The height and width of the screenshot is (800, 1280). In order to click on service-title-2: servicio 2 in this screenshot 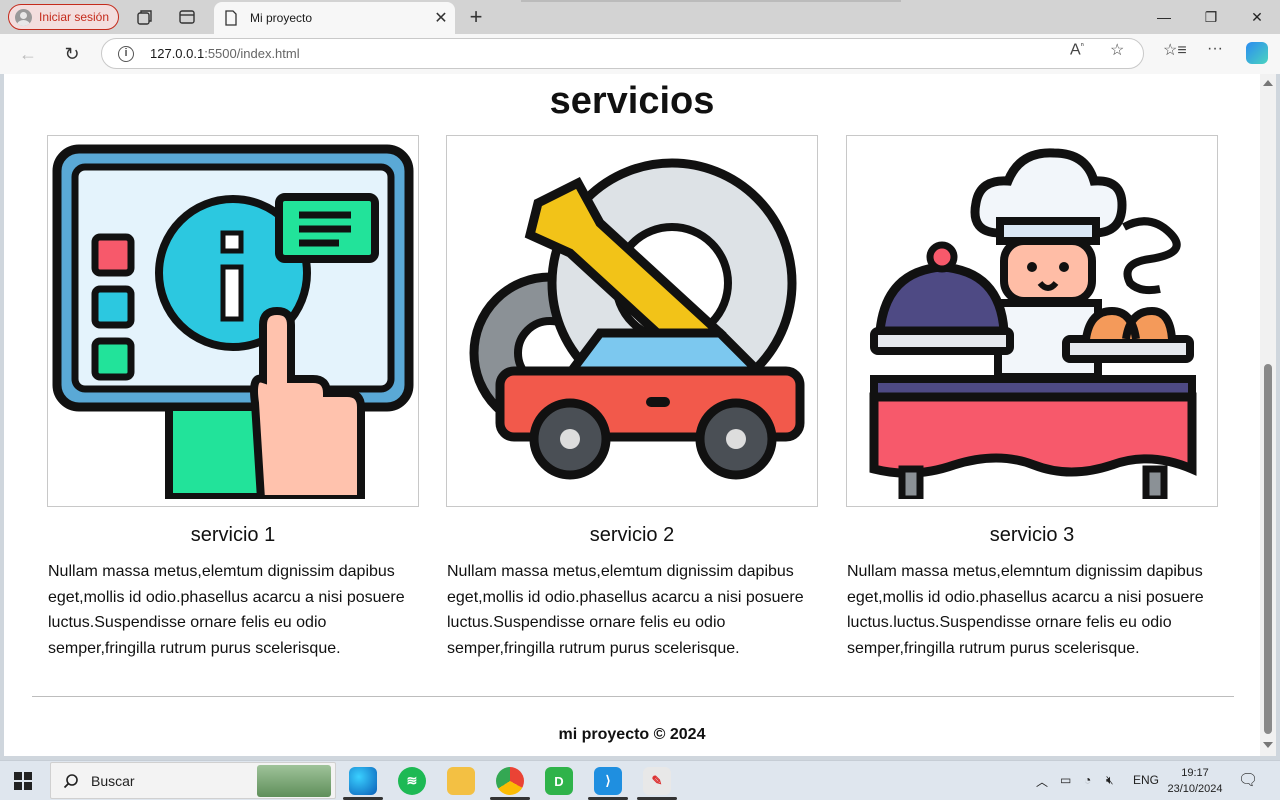, I will do `click(632, 535)`.